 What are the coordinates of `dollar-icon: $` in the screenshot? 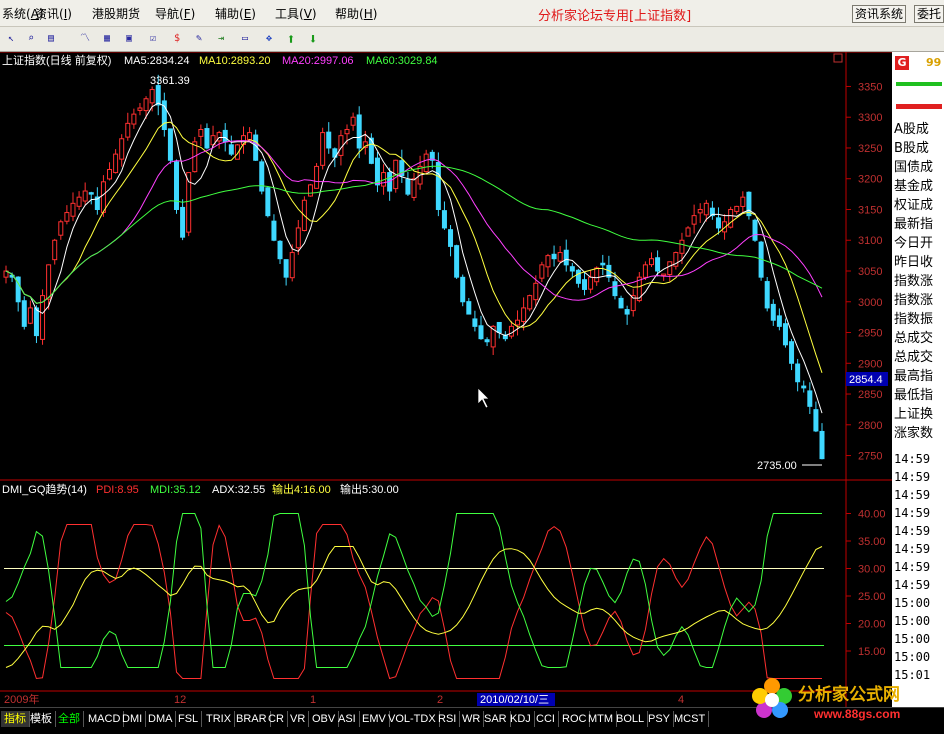 It's located at (177, 39).